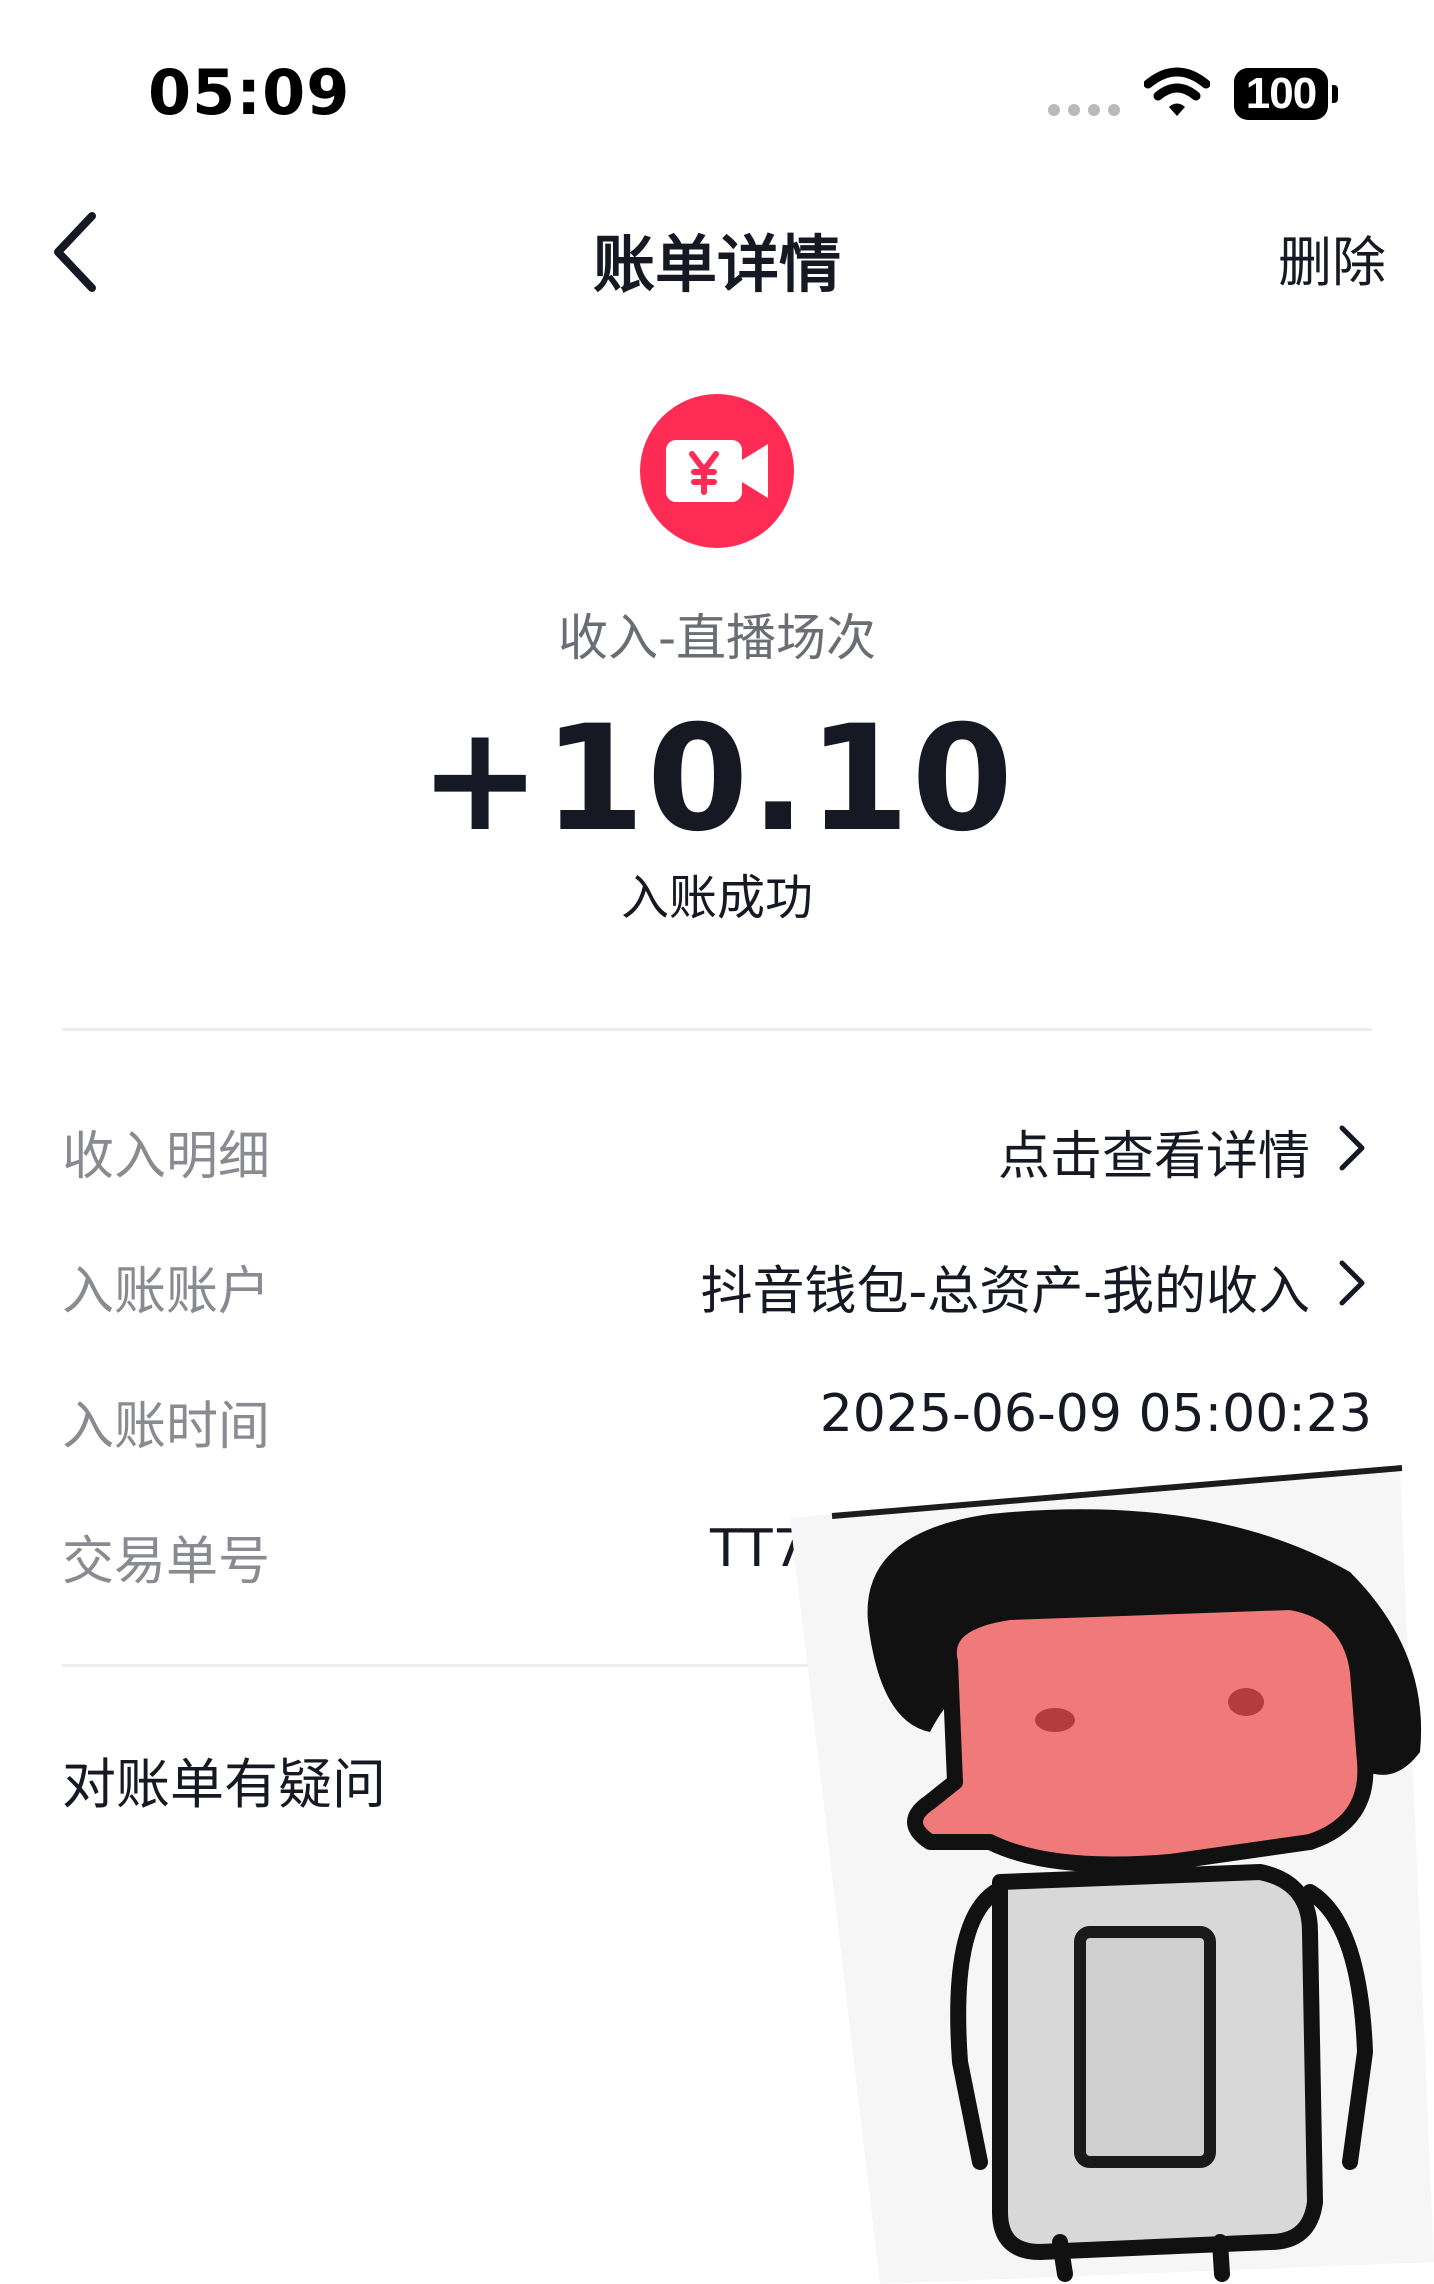 The height and width of the screenshot is (2284, 1434). Describe the element at coordinates (717, 471) in the screenshot. I see `live-stream-yuan-icon` at that location.